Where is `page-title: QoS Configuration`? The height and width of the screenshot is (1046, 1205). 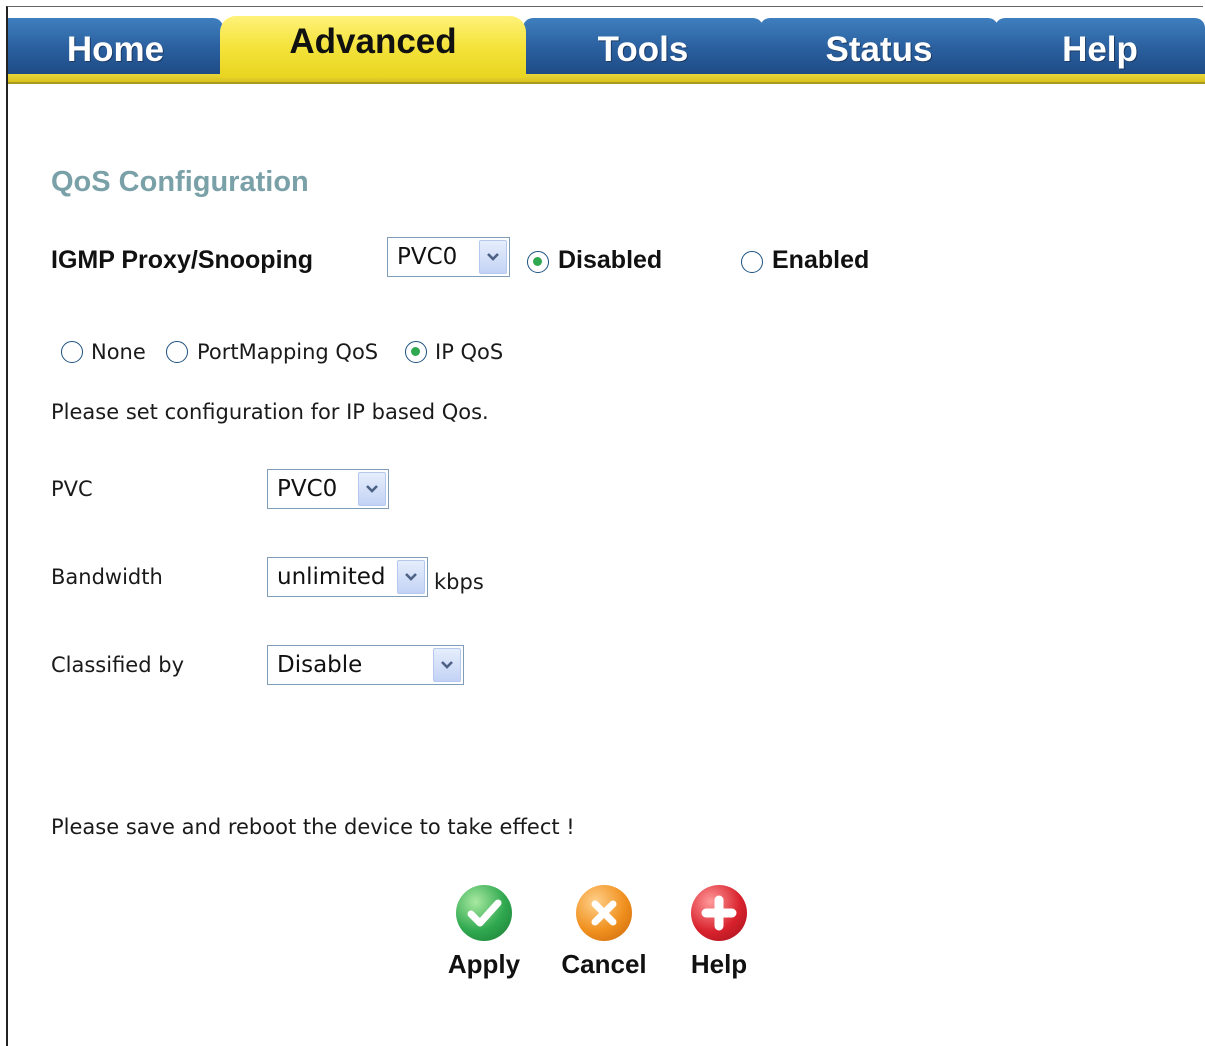 page-title: QoS Configuration is located at coordinates (180, 182).